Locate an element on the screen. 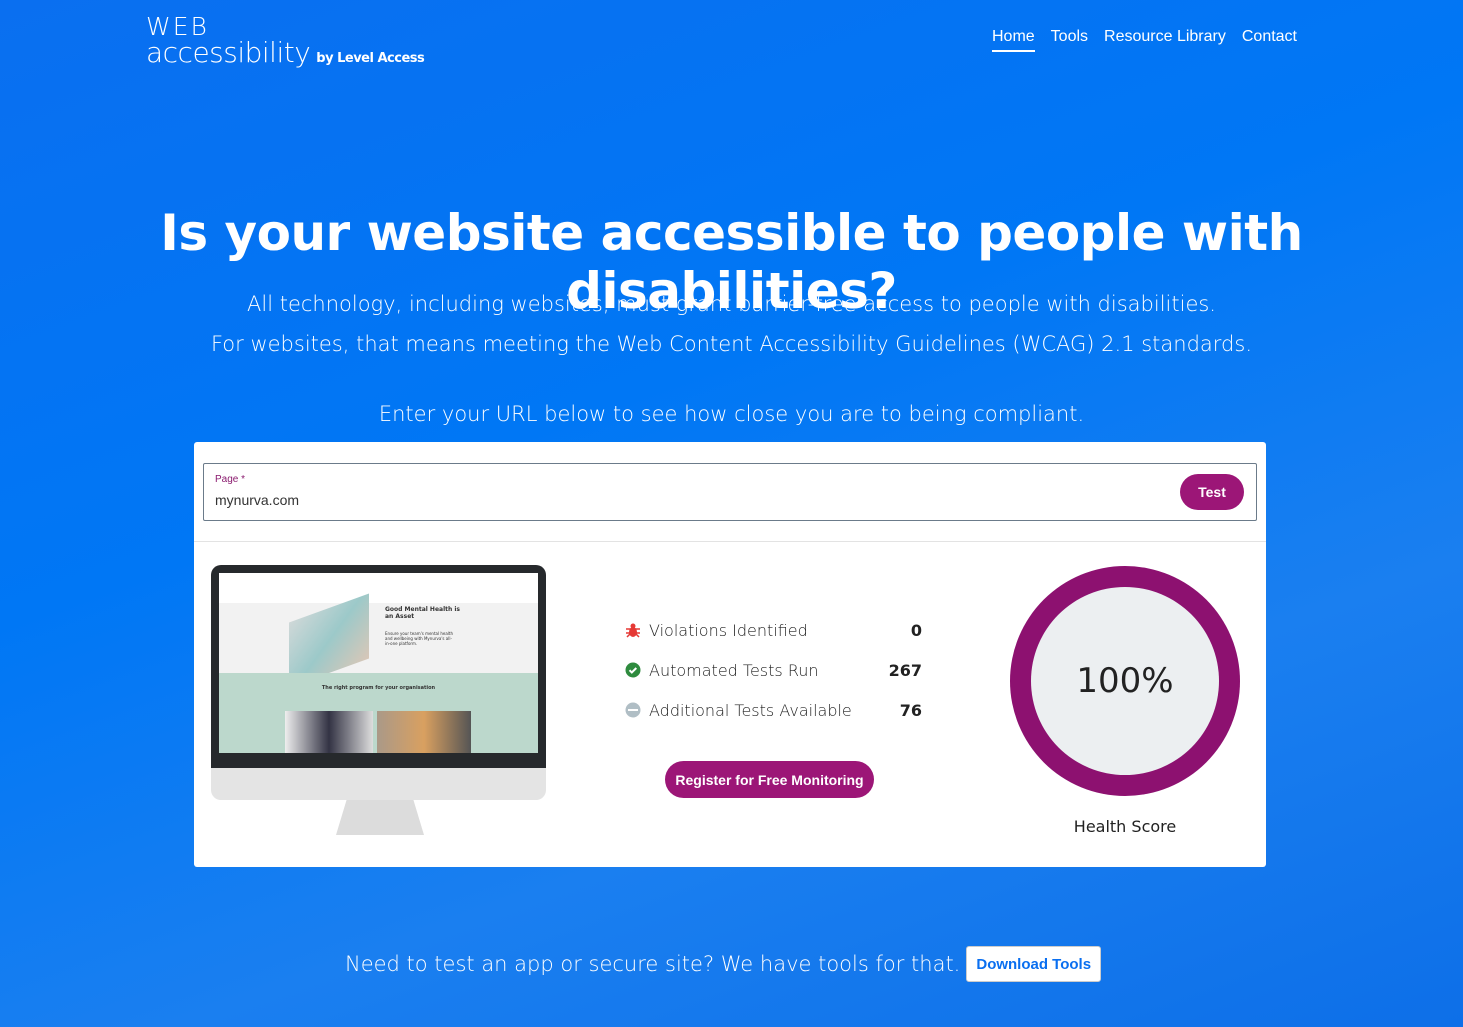  divider is located at coordinates (730, 541).